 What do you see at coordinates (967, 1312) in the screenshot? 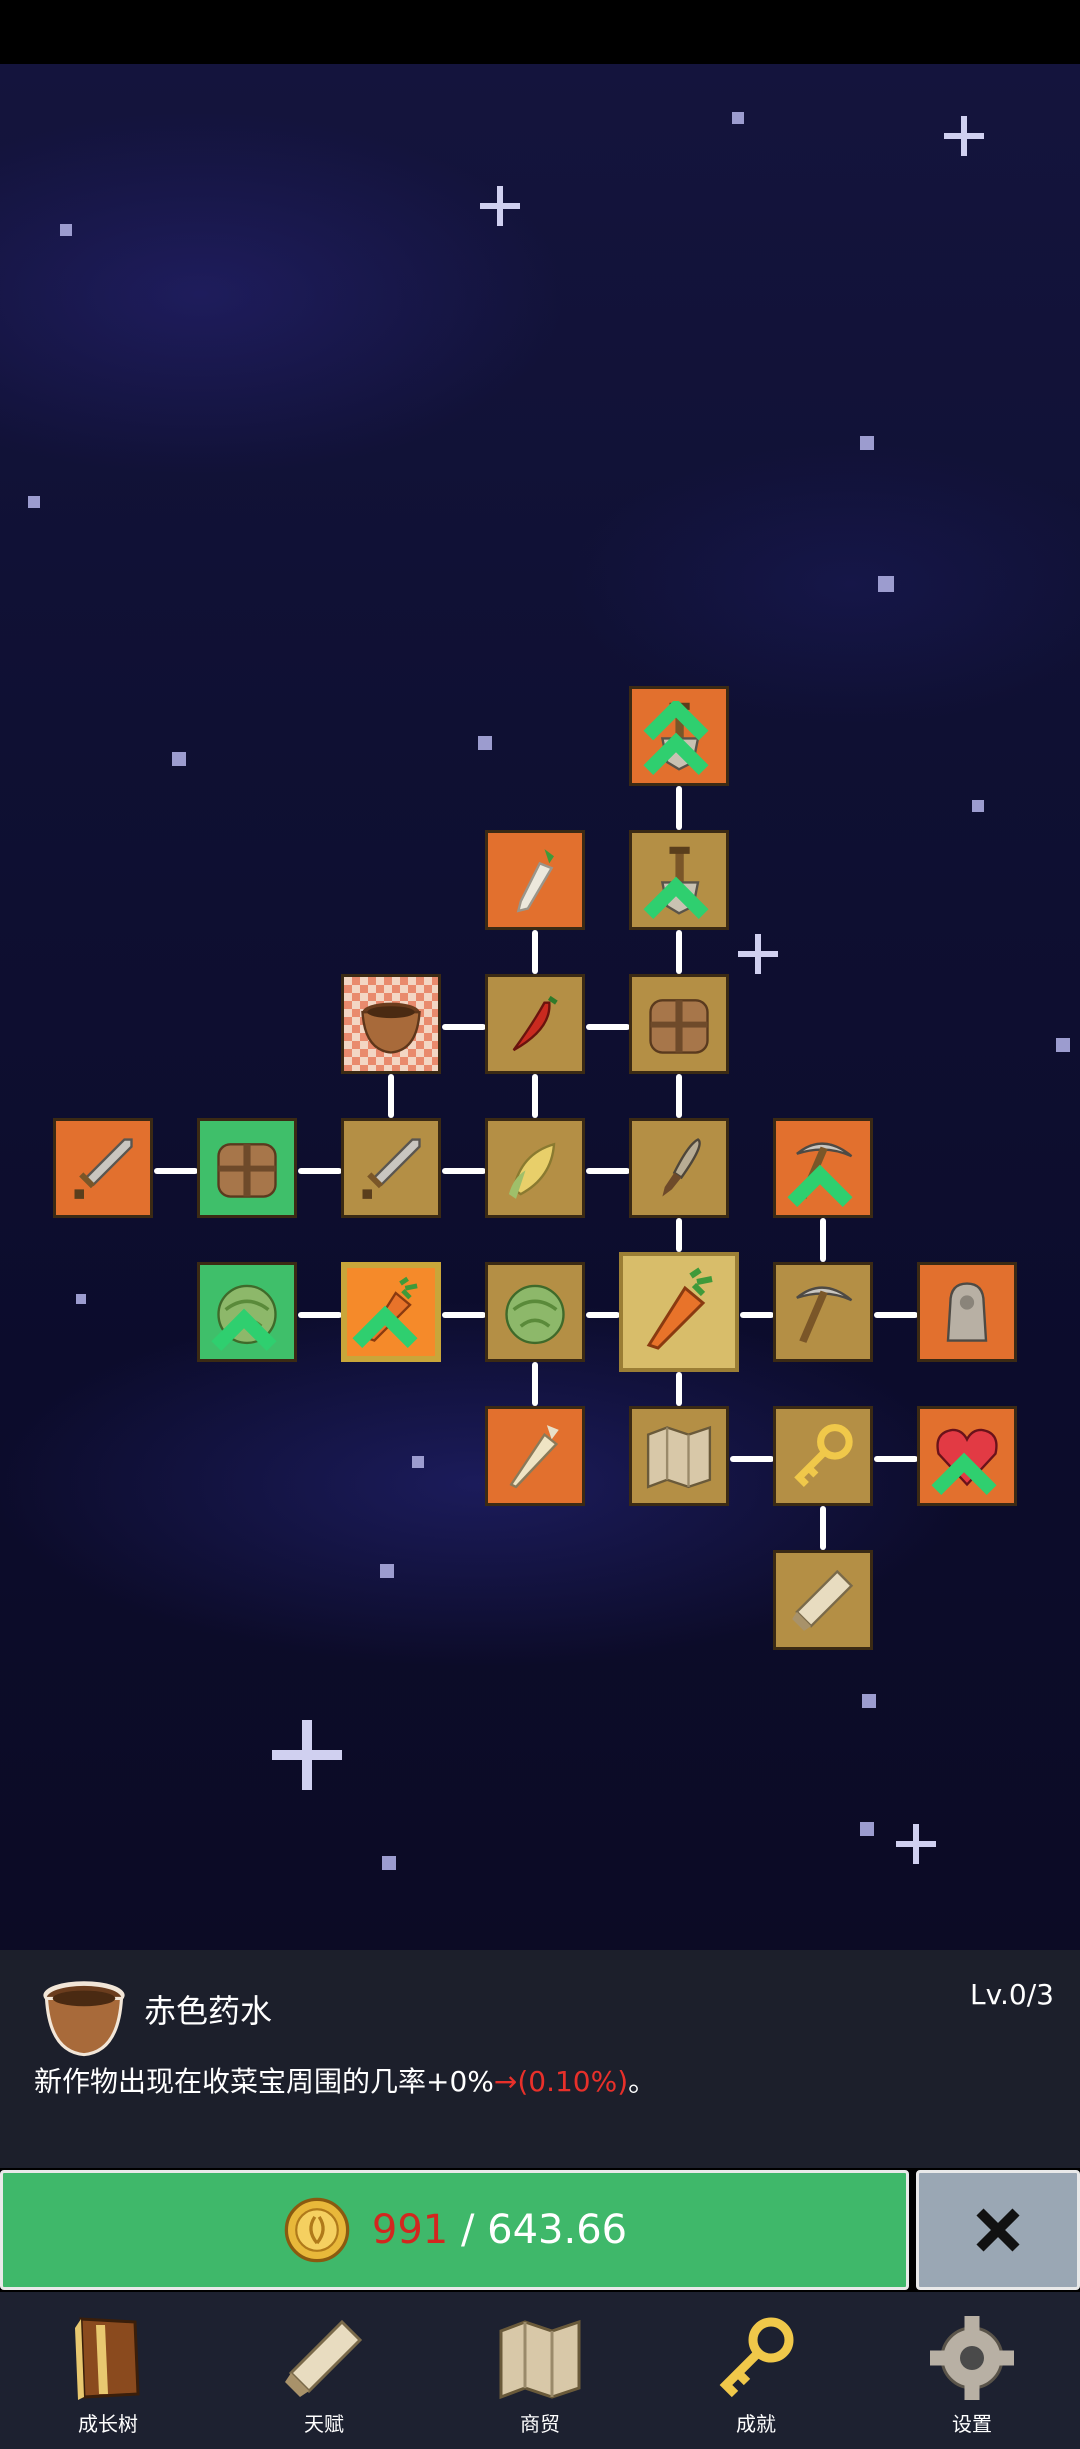
I see `tree-node-statue` at bounding box center [967, 1312].